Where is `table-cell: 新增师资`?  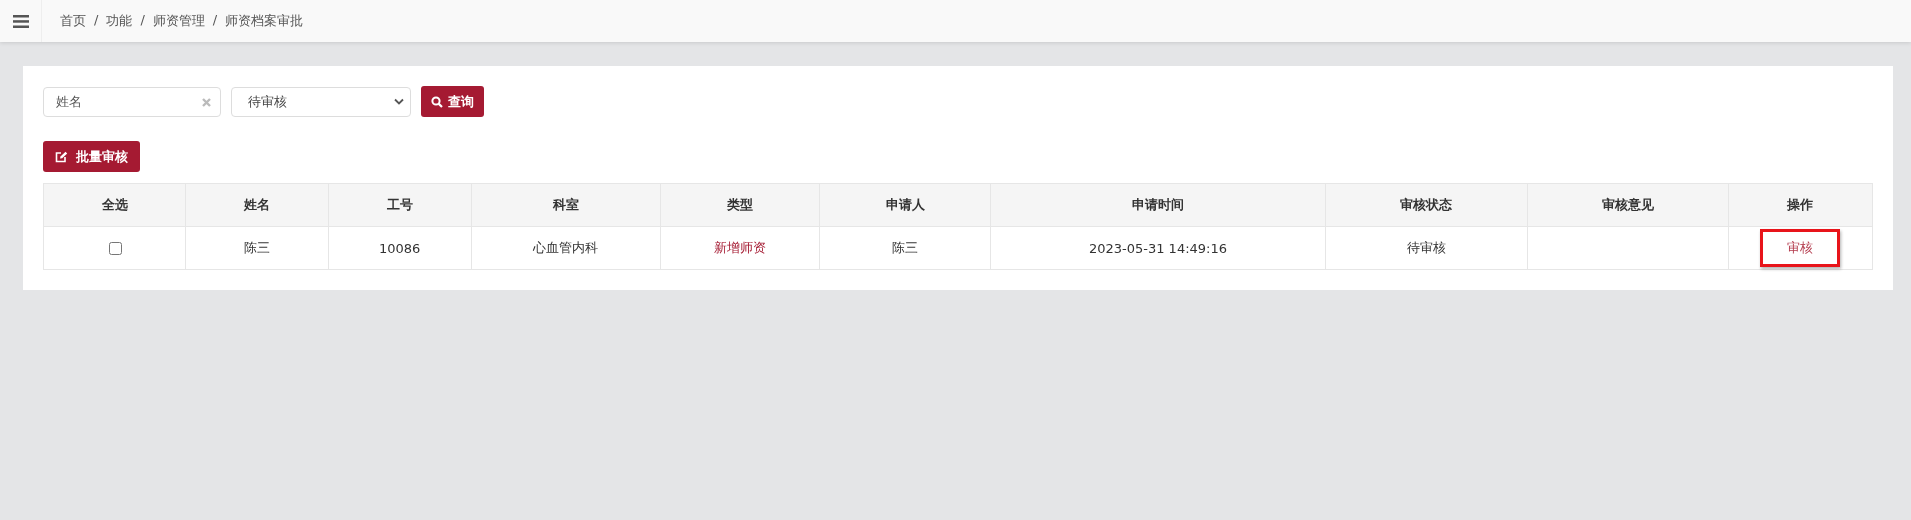 table-cell: 新增师资 is located at coordinates (740, 248).